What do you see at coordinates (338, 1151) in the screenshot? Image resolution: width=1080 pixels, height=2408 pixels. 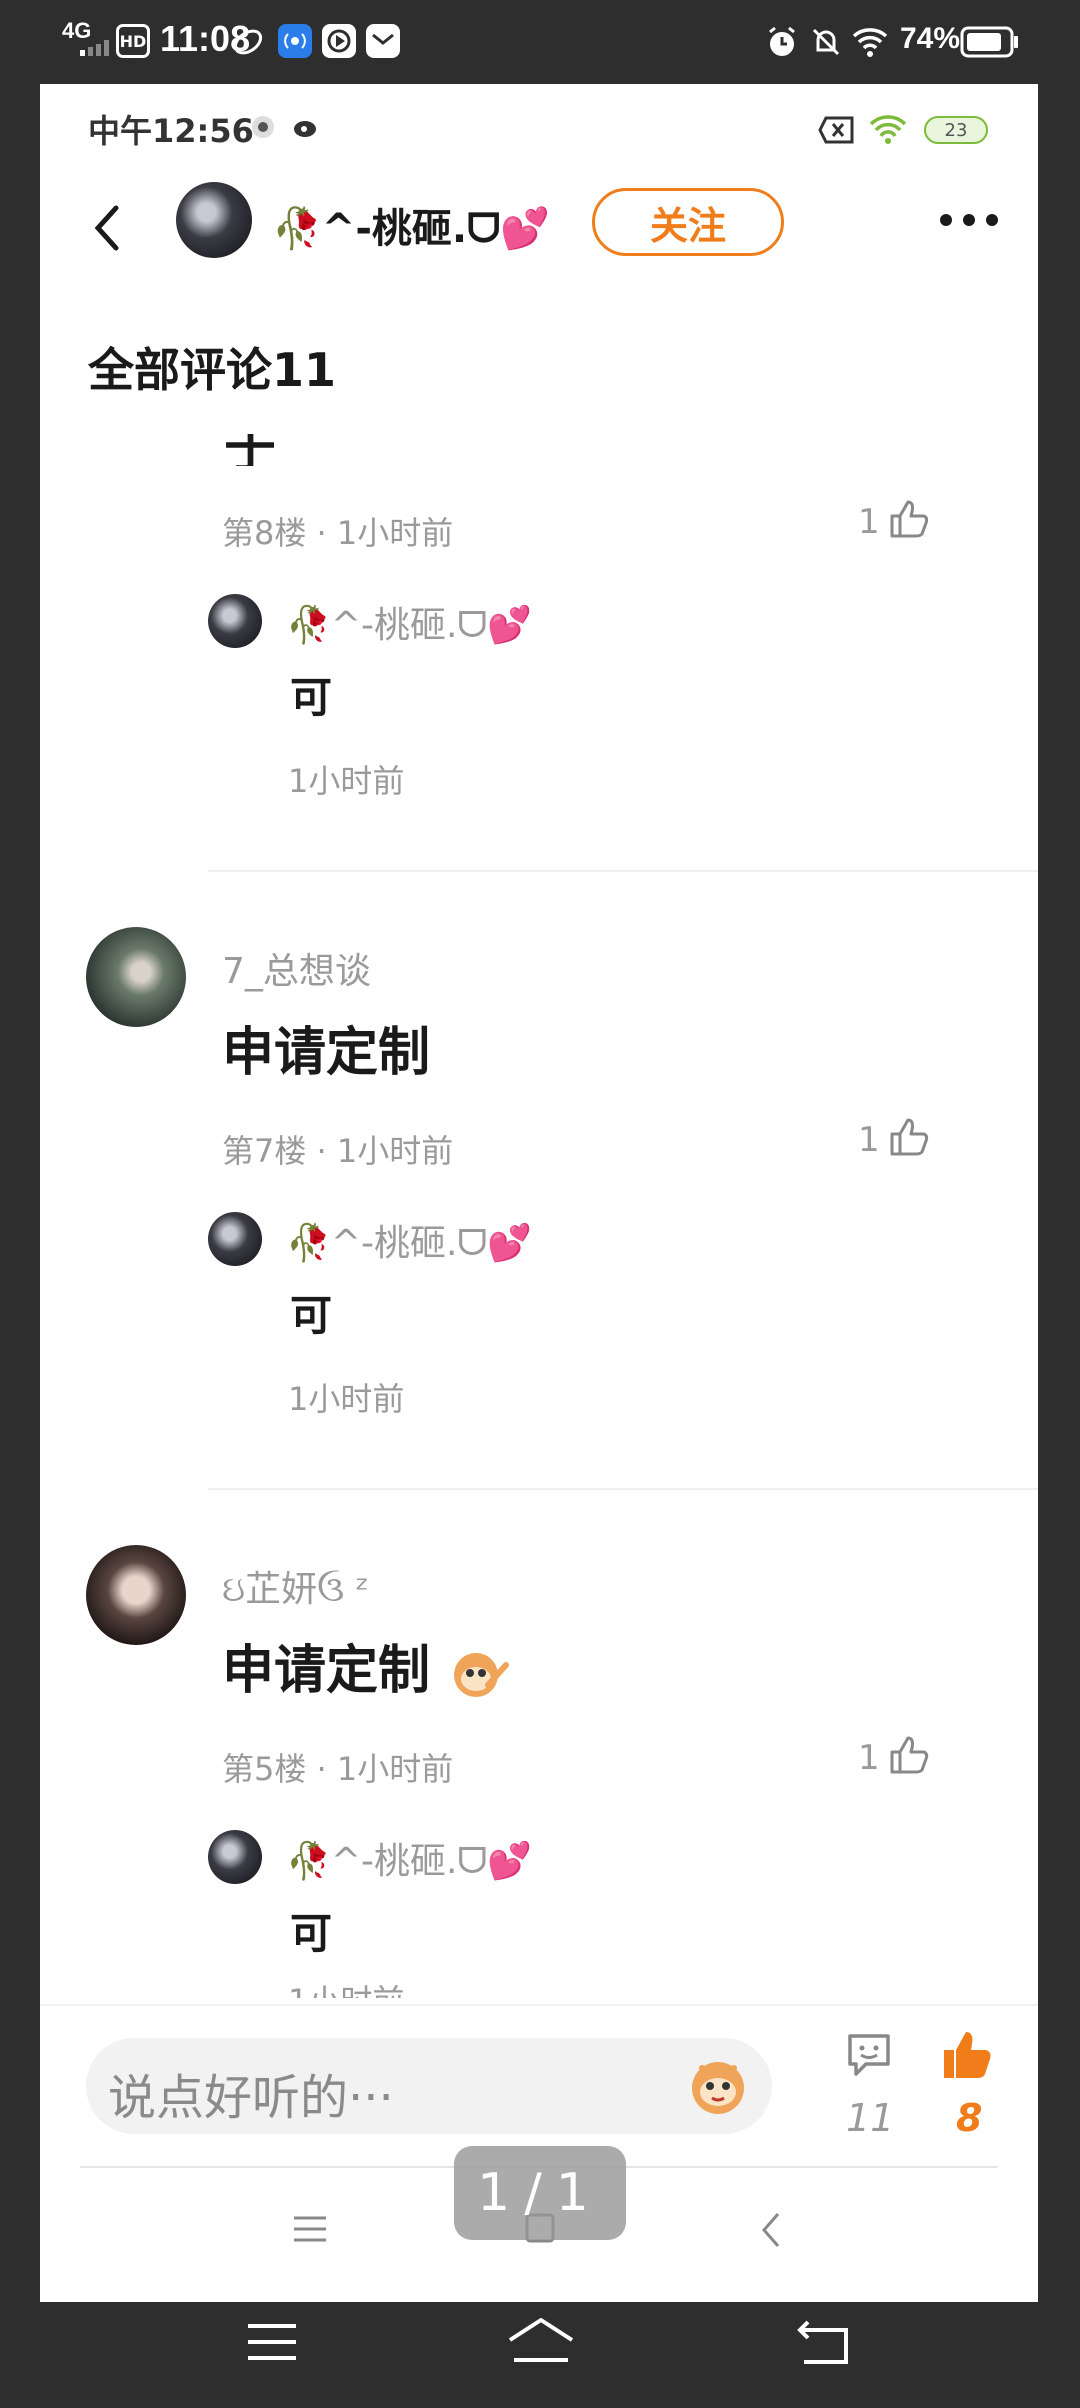 I see `comment-floor-meta: 第7楼 · 1小时前` at bounding box center [338, 1151].